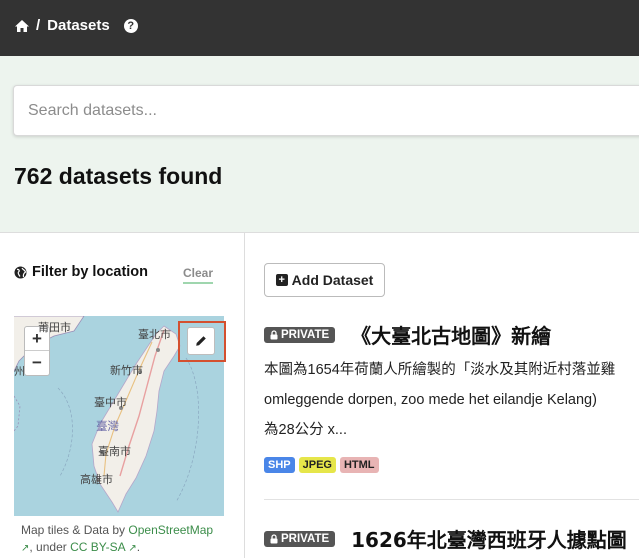  Describe the element at coordinates (107, 427) in the screenshot. I see `map-label: 臺灣` at that location.